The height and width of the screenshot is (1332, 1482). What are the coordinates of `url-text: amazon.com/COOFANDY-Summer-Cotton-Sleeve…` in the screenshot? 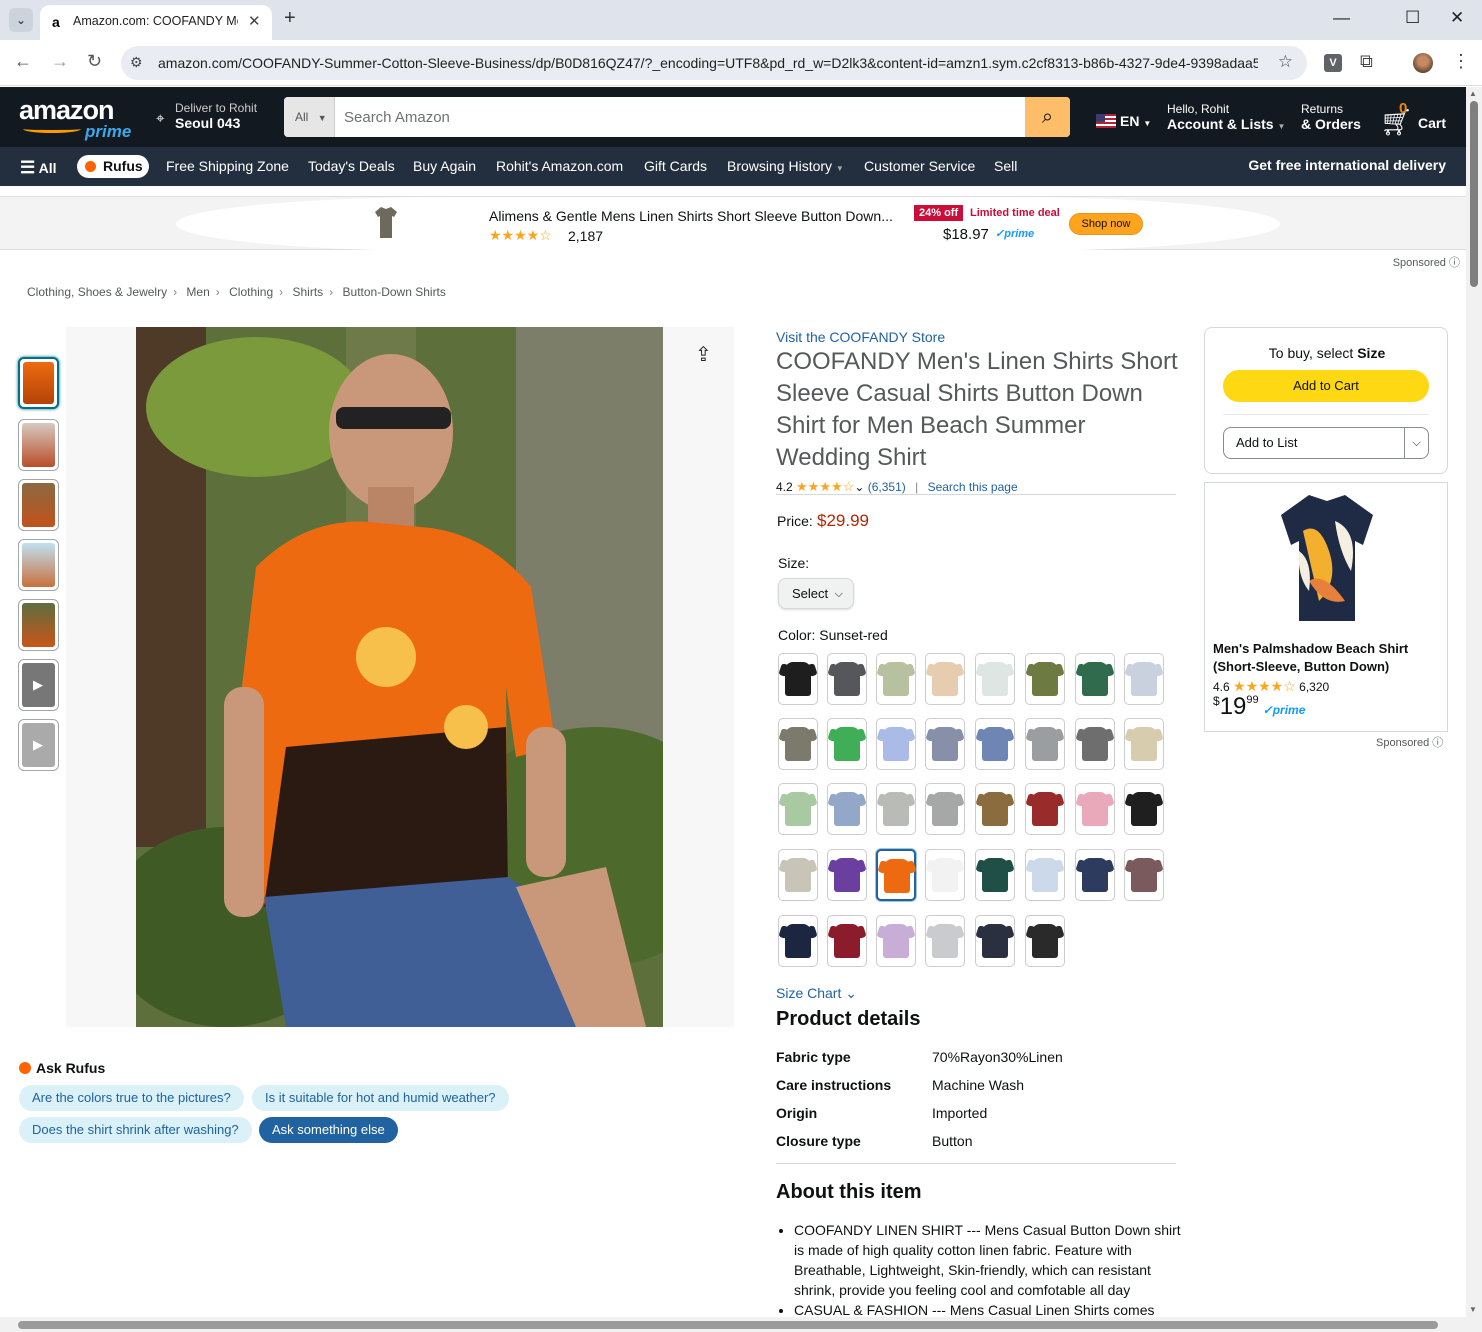 It's located at (708, 63).